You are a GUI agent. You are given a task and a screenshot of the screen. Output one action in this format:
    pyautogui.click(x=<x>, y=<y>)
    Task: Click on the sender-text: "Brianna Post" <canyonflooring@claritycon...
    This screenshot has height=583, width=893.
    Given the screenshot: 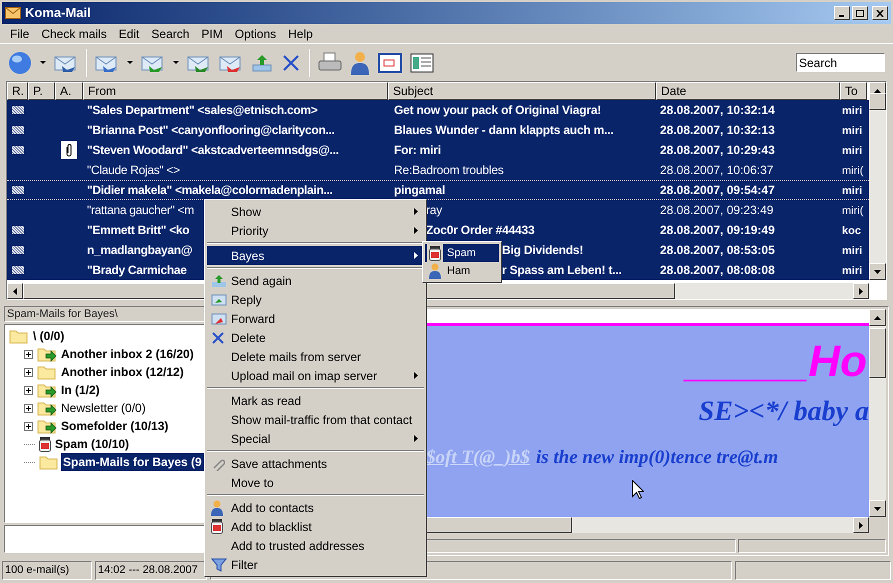 What is the action you would take?
    pyautogui.click(x=211, y=130)
    